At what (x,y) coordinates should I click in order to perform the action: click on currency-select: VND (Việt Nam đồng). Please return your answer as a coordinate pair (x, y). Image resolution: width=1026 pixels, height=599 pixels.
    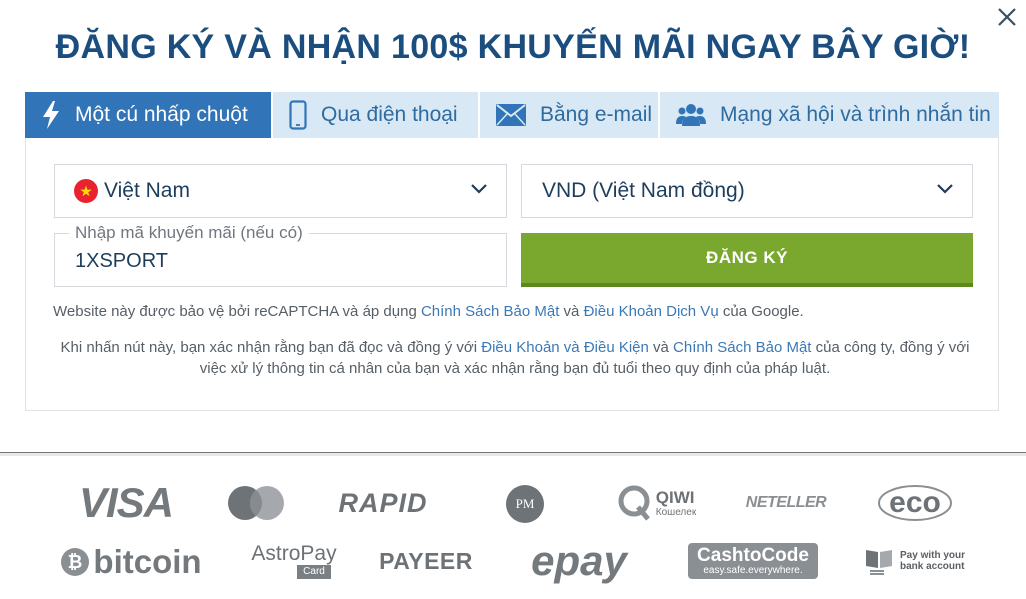
    Looking at the image, I should click on (747, 191).